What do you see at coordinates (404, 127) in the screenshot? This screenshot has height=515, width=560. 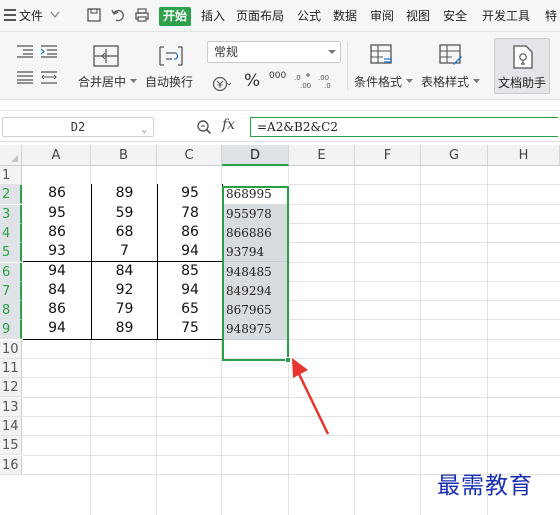 I see `formula-input: =A2&B2&C2` at bounding box center [404, 127].